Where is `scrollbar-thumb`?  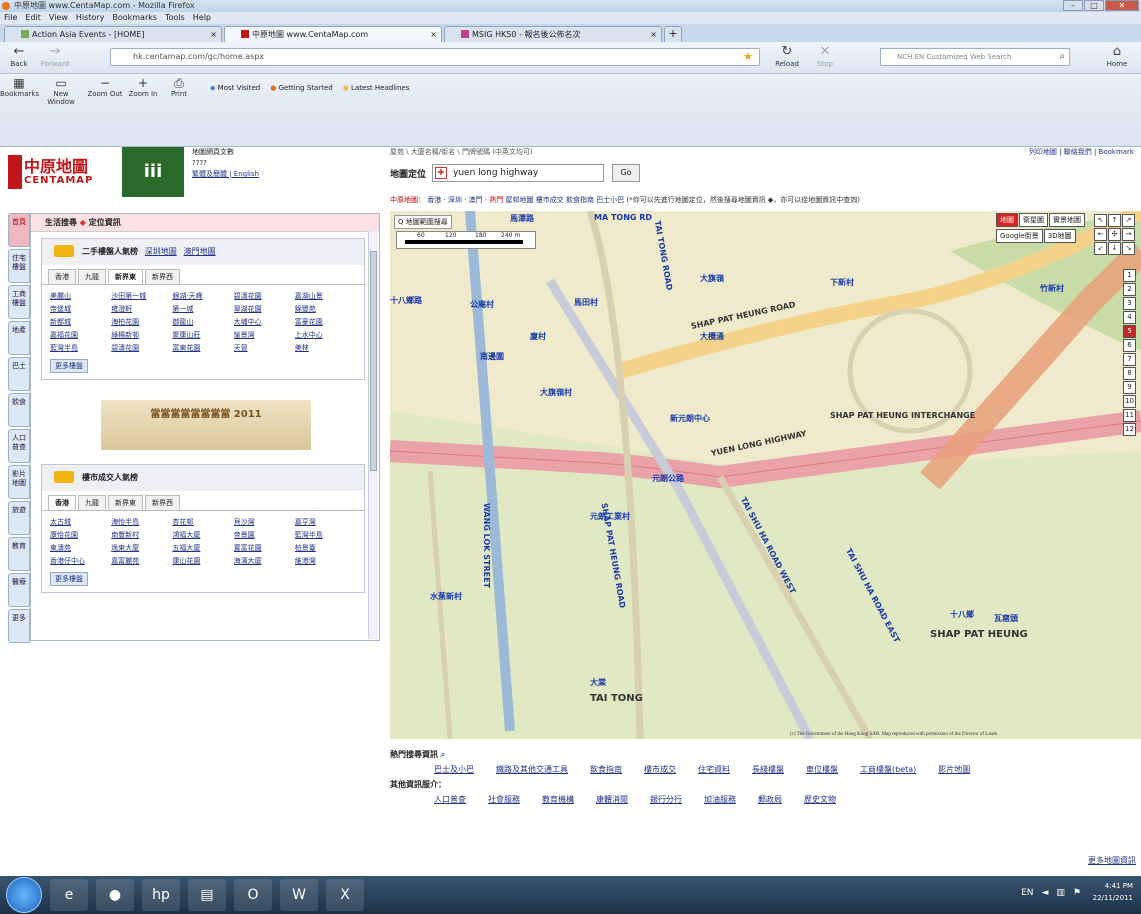
scrollbar-thumb is located at coordinates (373, 361).